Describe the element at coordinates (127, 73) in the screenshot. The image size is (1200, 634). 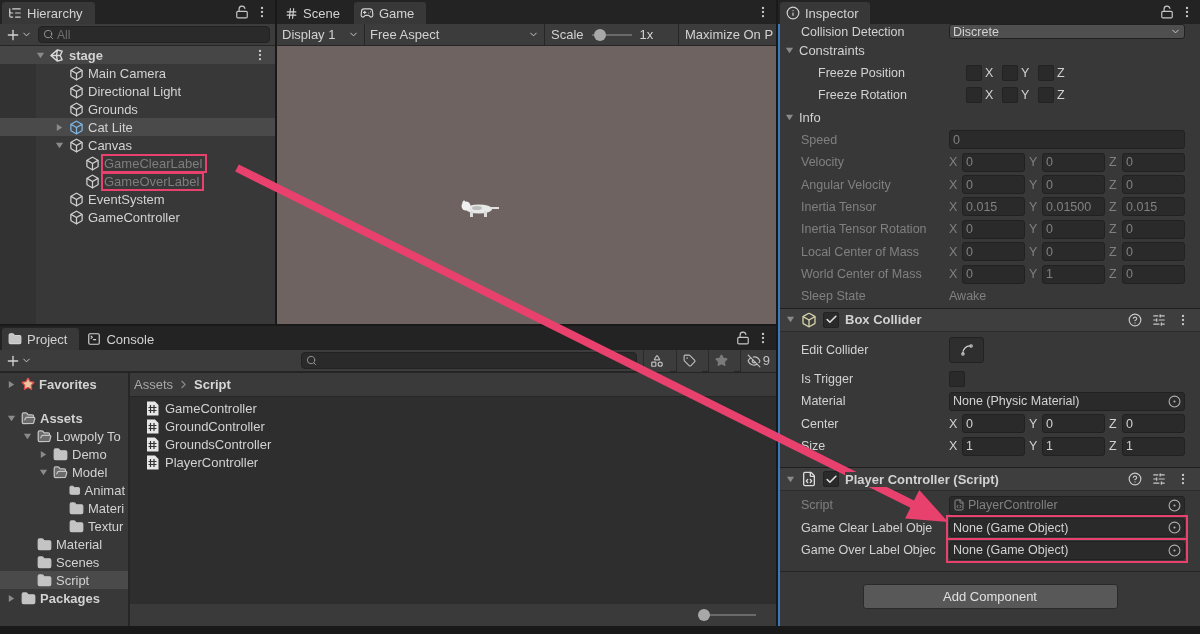
I see `item-label: Main Camera` at that location.